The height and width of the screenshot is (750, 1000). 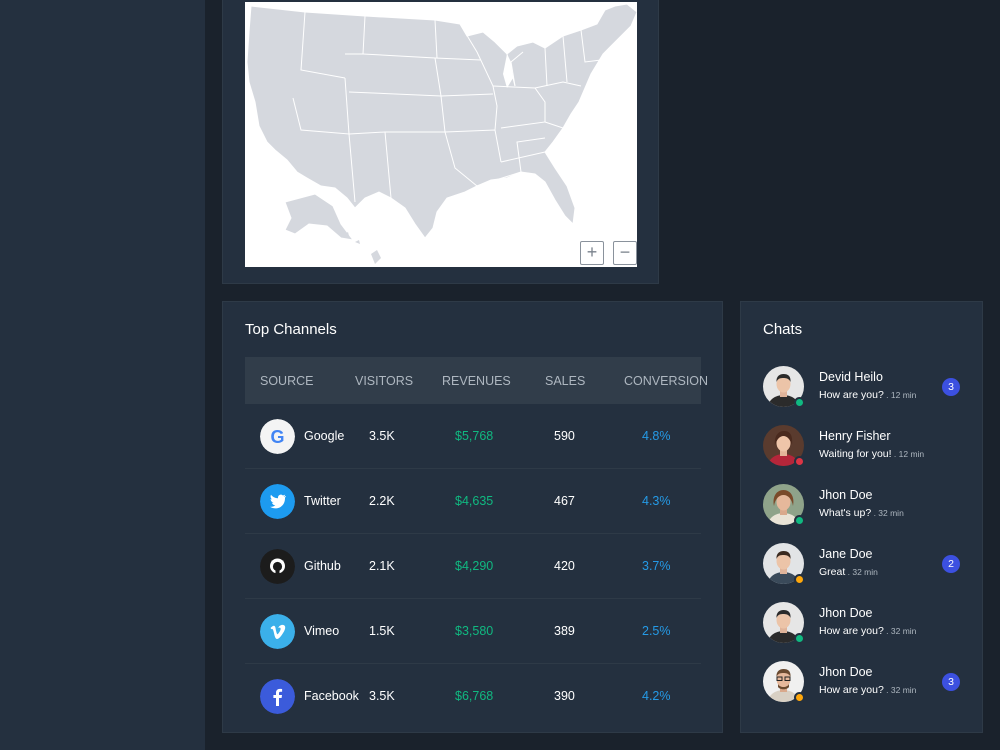 I want to click on chat-item: Jhon Doe What's up? . 32 min, so click(x=863, y=507).